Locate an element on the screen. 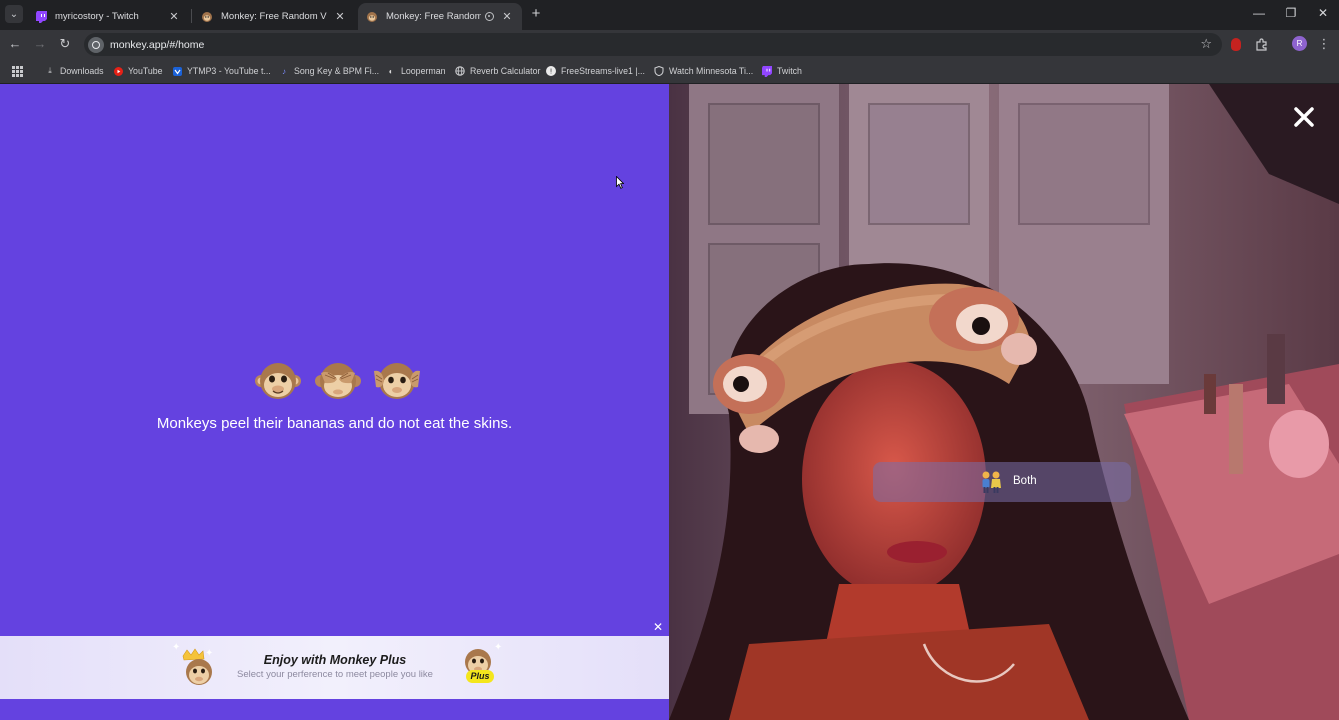 This screenshot has height=720, width=1339. tab-separator is located at coordinates (191, 16).